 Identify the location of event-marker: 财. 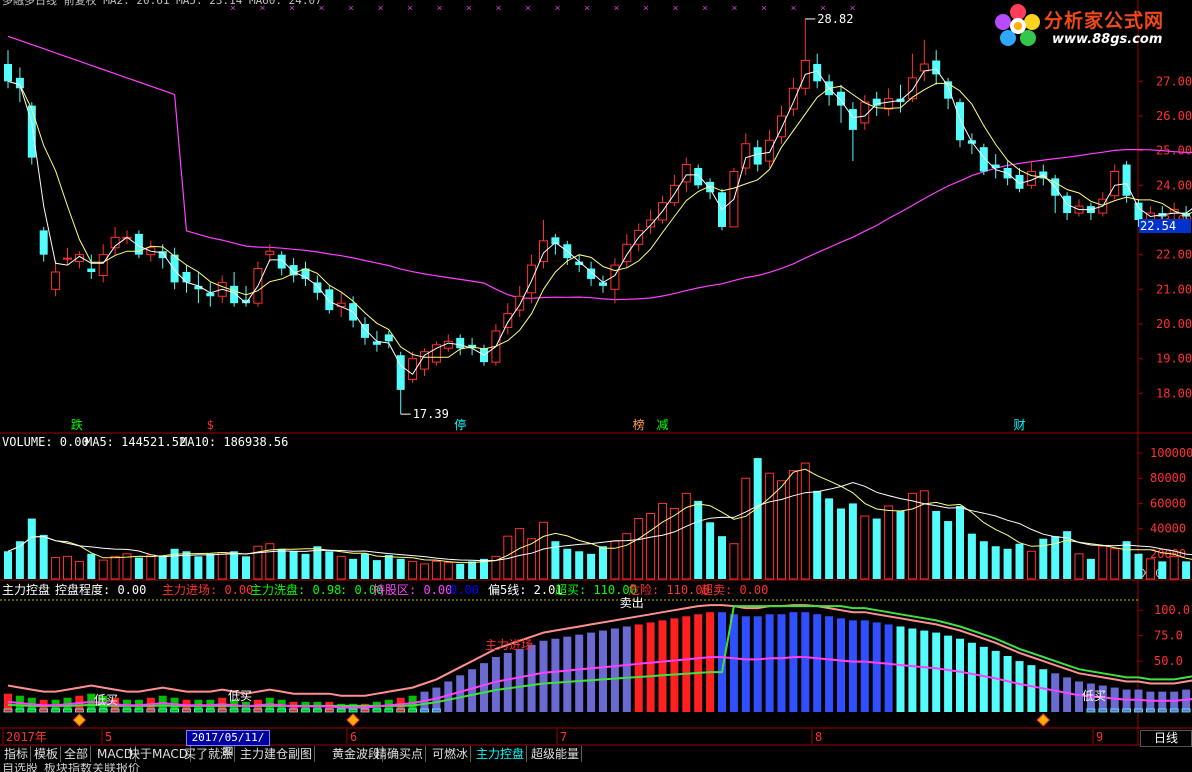
(1019, 425).